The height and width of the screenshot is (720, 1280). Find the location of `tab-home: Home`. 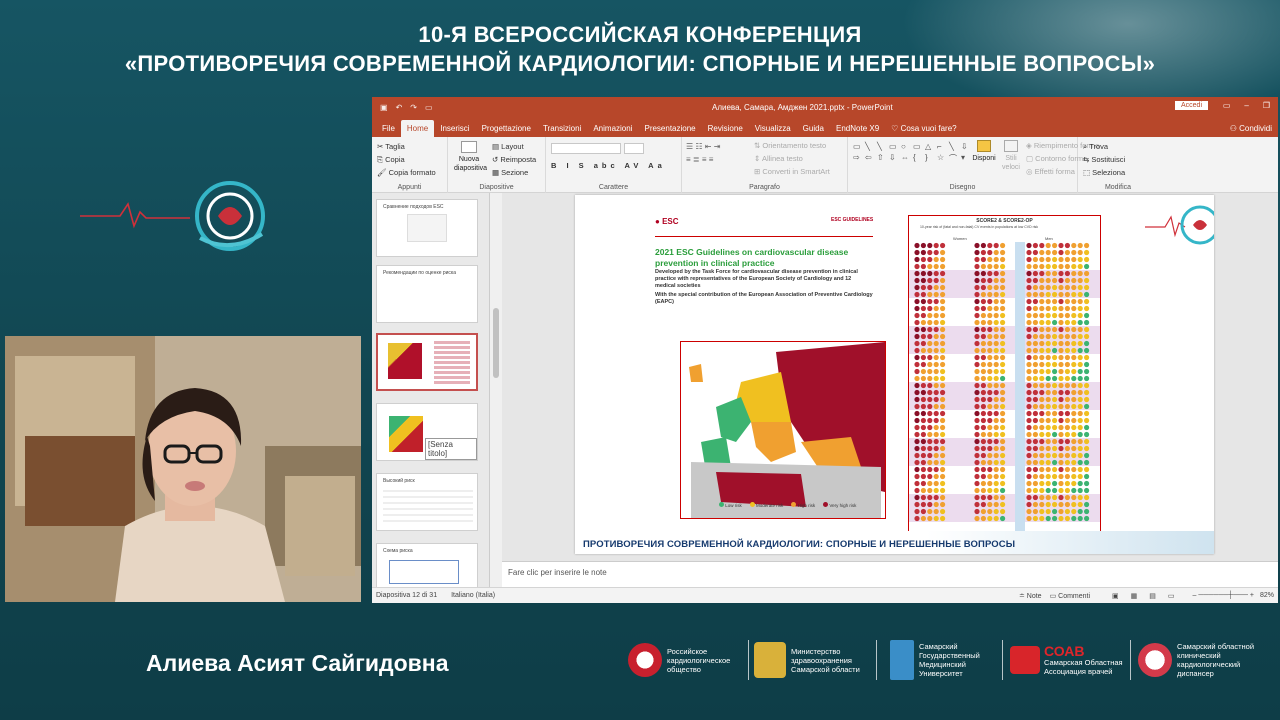

tab-home: Home is located at coordinates (417, 128).